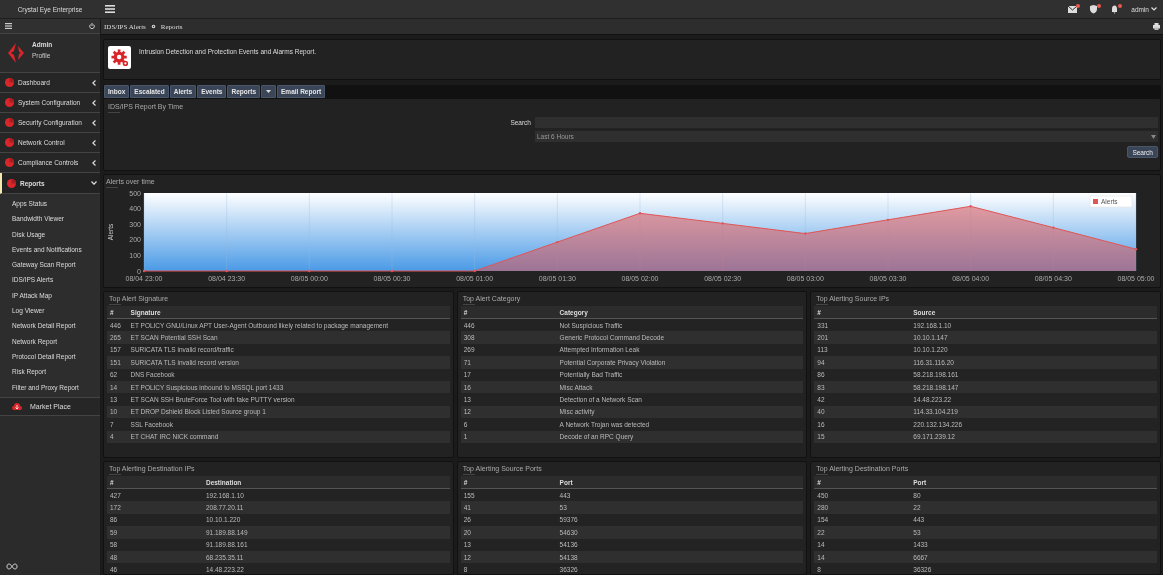 The width and height of the screenshot is (1163, 575). I want to click on mail-icon, so click(1074, 9).